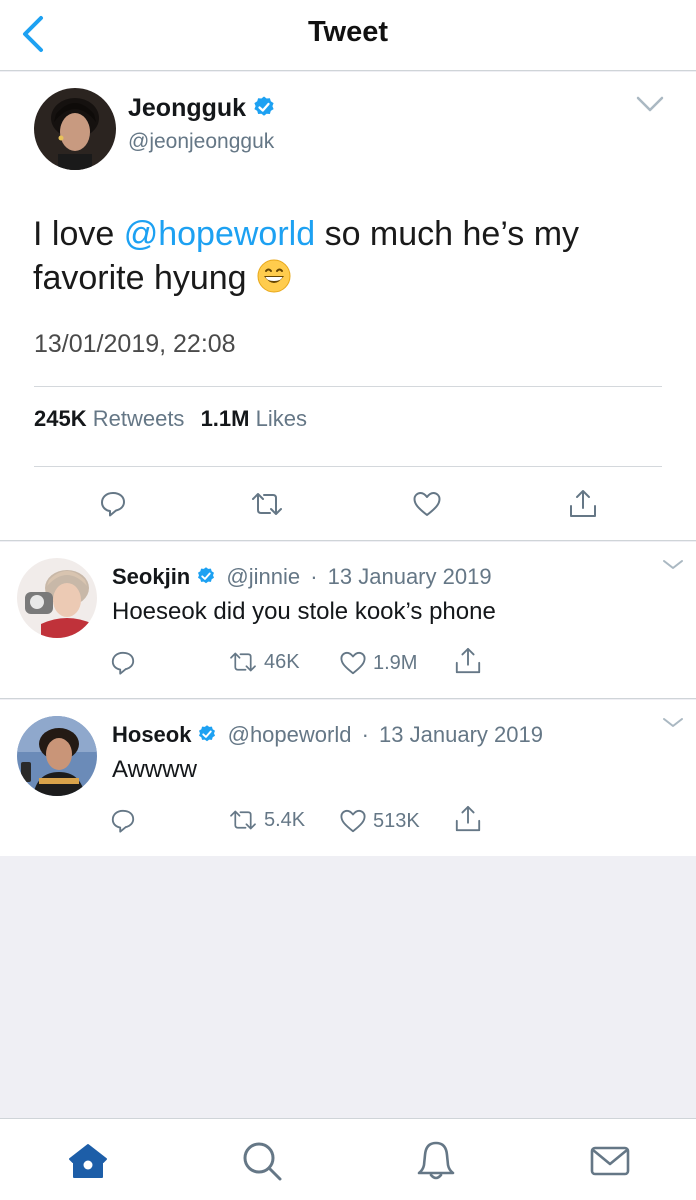 The image size is (696, 1200). I want to click on grinning-face-emoji-icon, so click(274, 276).